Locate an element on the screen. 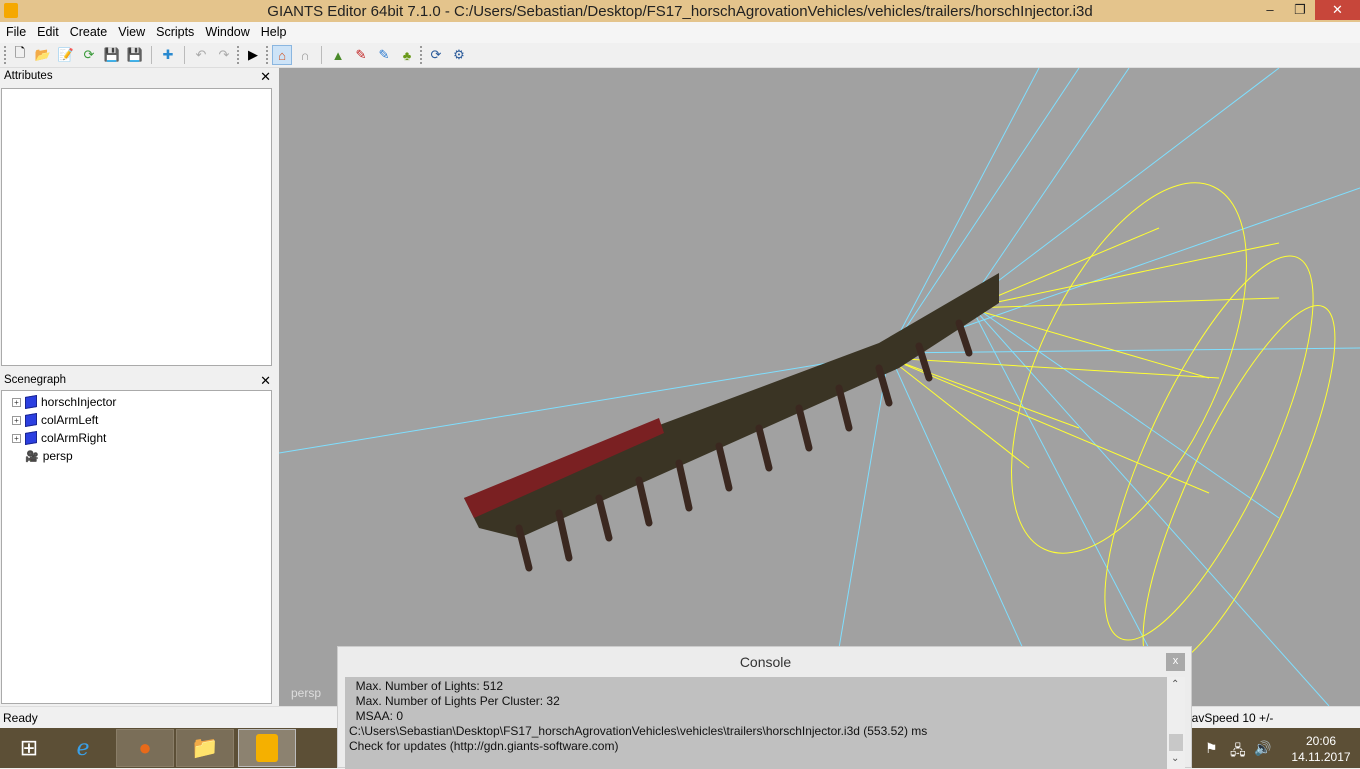  console-close-button: x is located at coordinates (1175, 662).